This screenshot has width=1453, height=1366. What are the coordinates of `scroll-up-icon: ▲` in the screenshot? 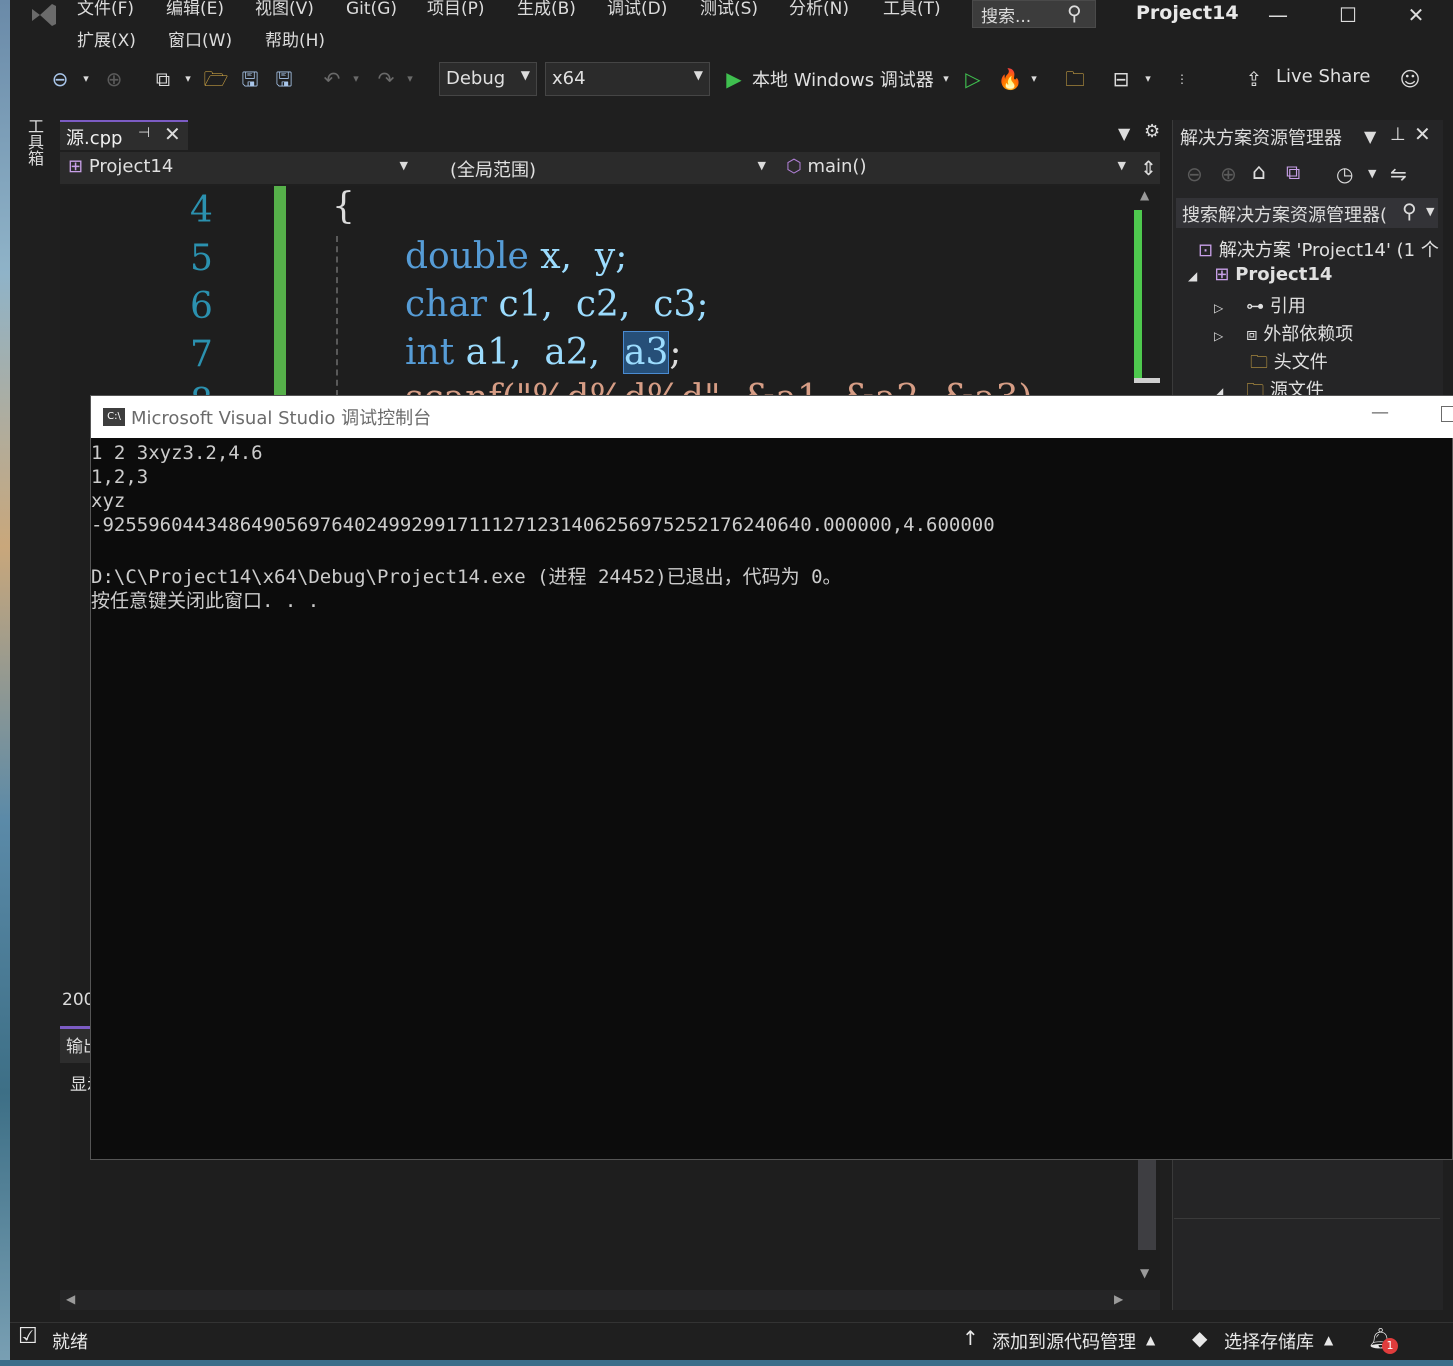 It's located at (1144, 195).